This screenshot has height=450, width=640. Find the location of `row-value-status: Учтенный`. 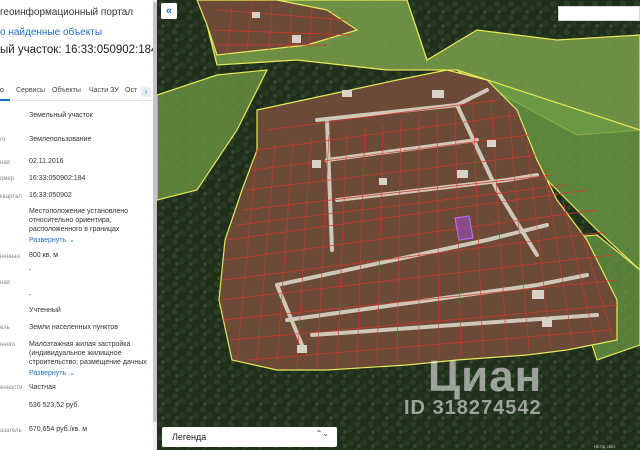

row-value-status: Учтенный is located at coordinates (45, 310).